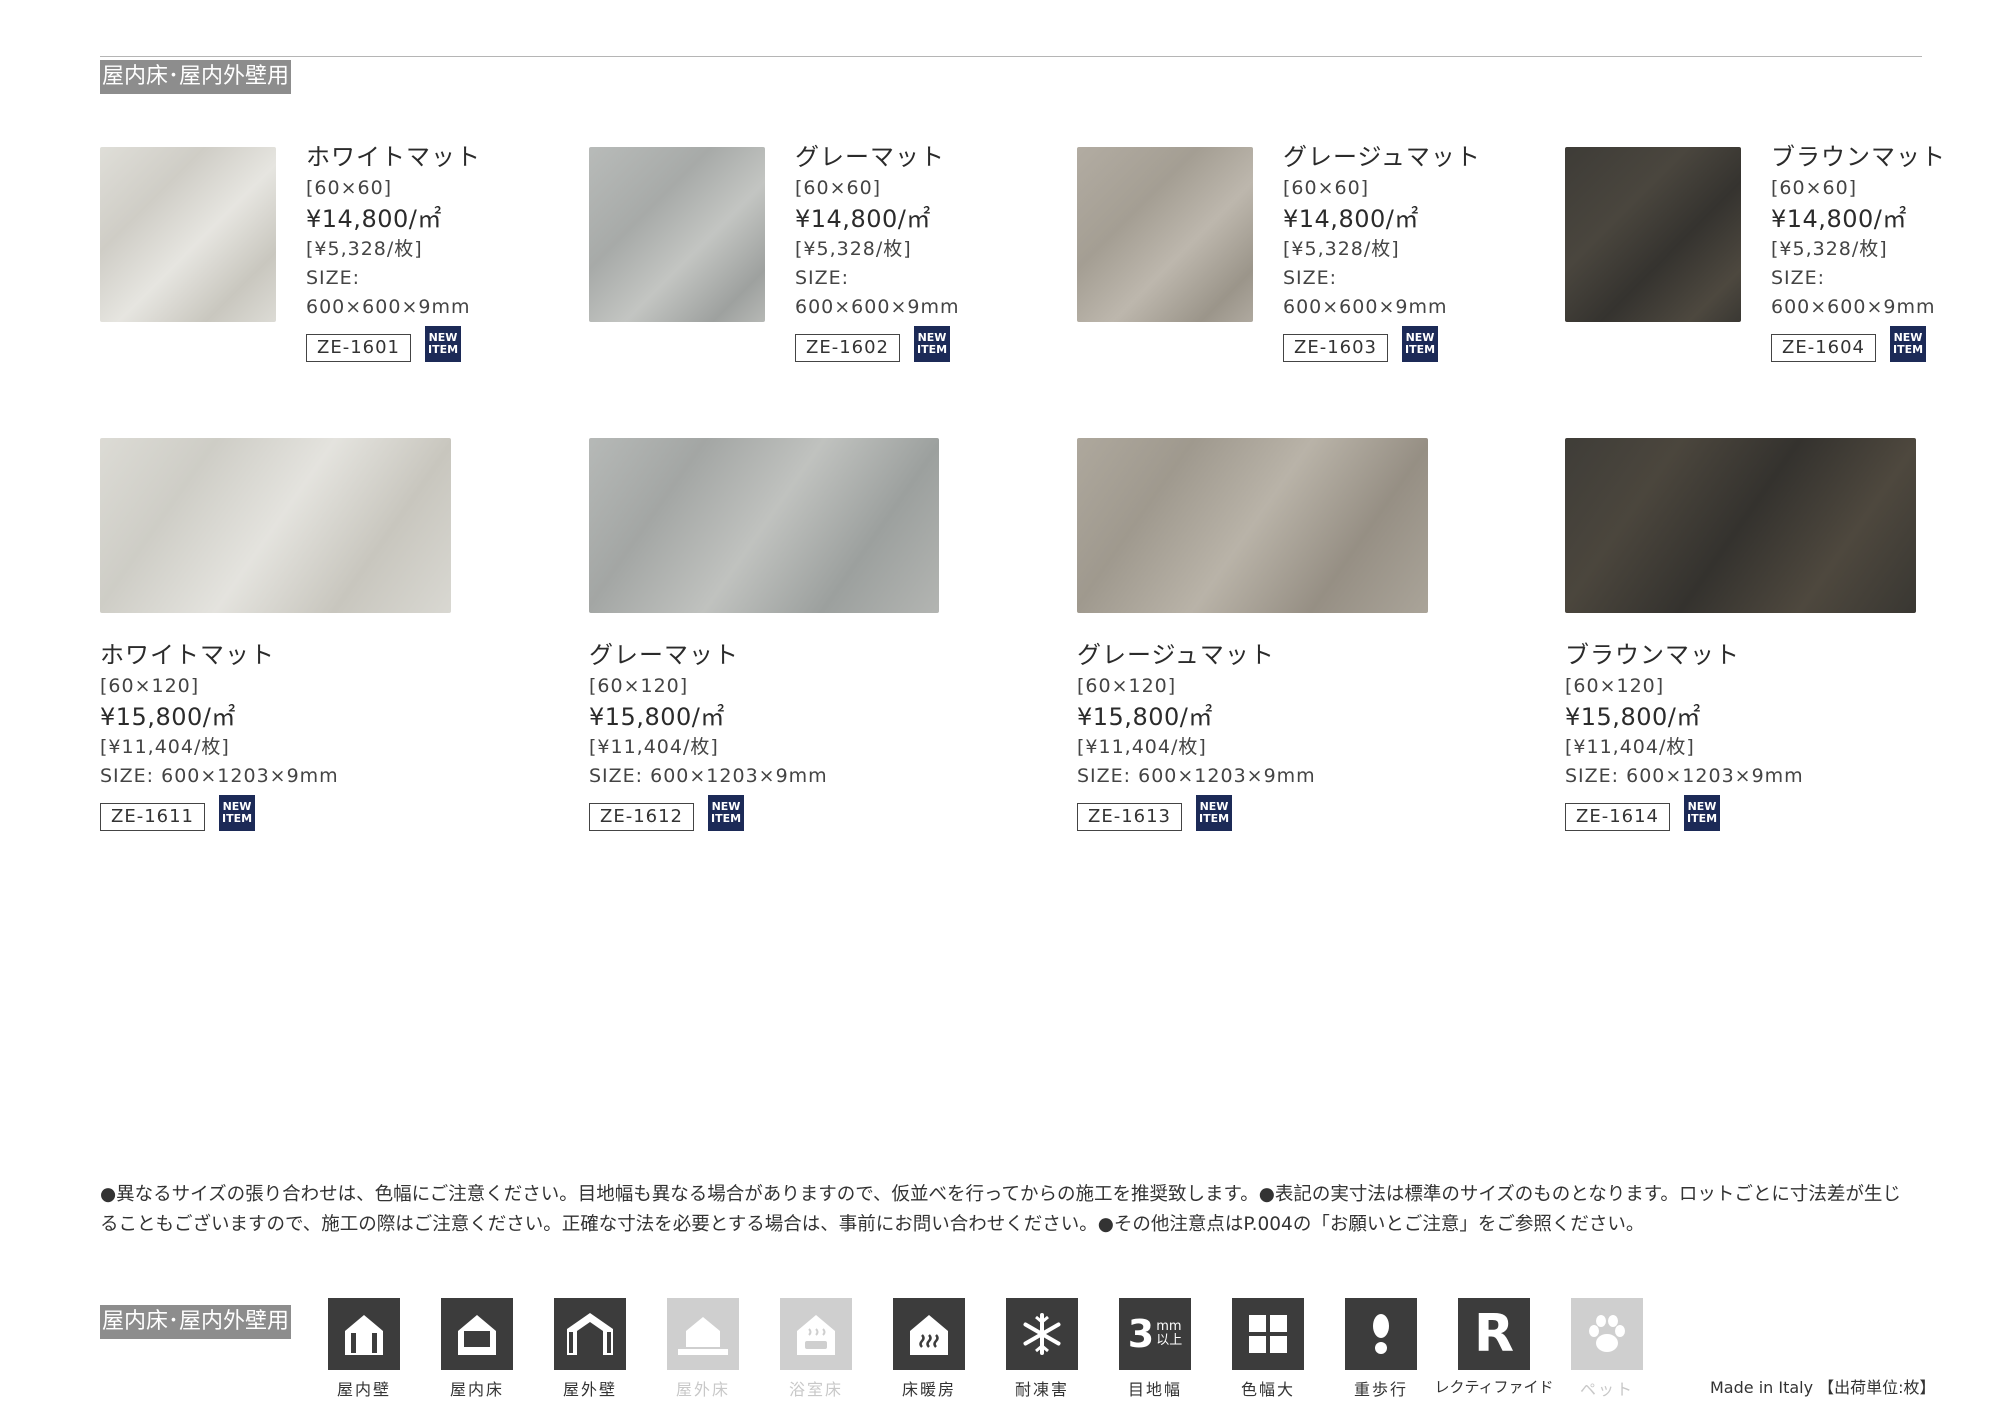 The height and width of the screenshot is (1414, 1999). What do you see at coordinates (702, 1389) in the screenshot?
I see `usage-label: 屋外床` at bounding box center [702, 1389].